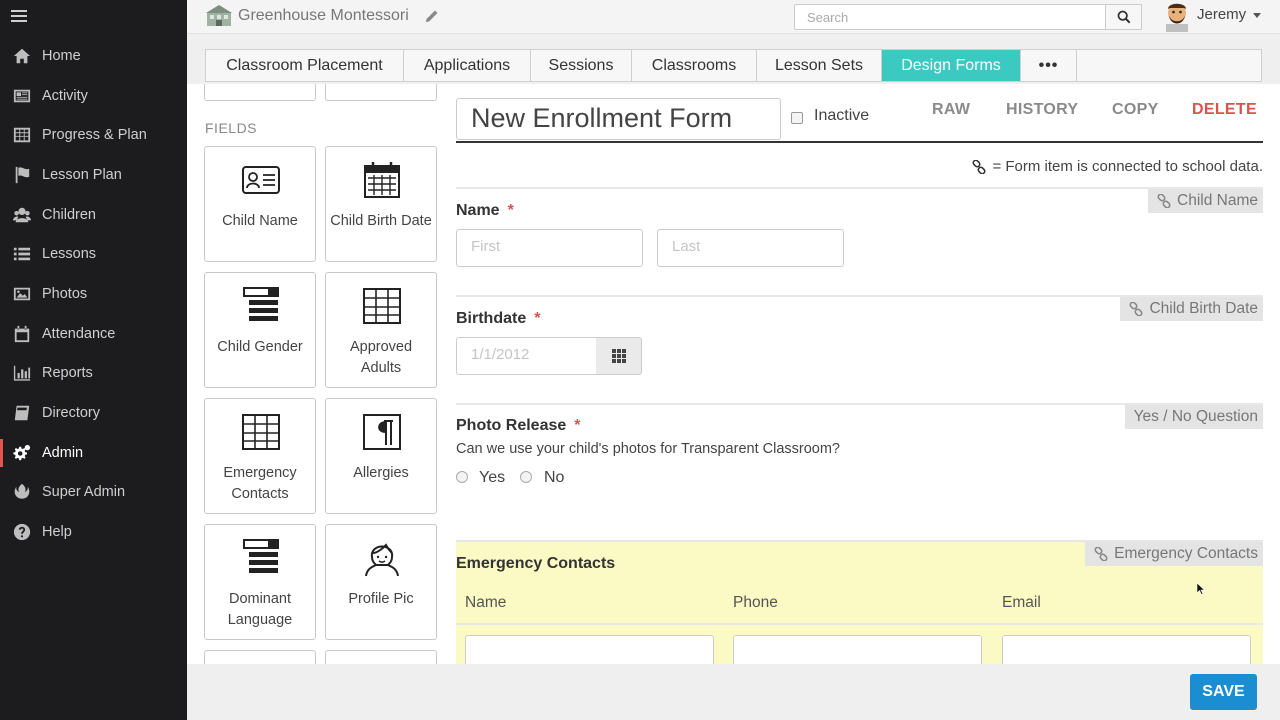 This screenshot has height=720, width=1280. I want to click on data-link-tag: Child Birth Date, so click(1191, 309).